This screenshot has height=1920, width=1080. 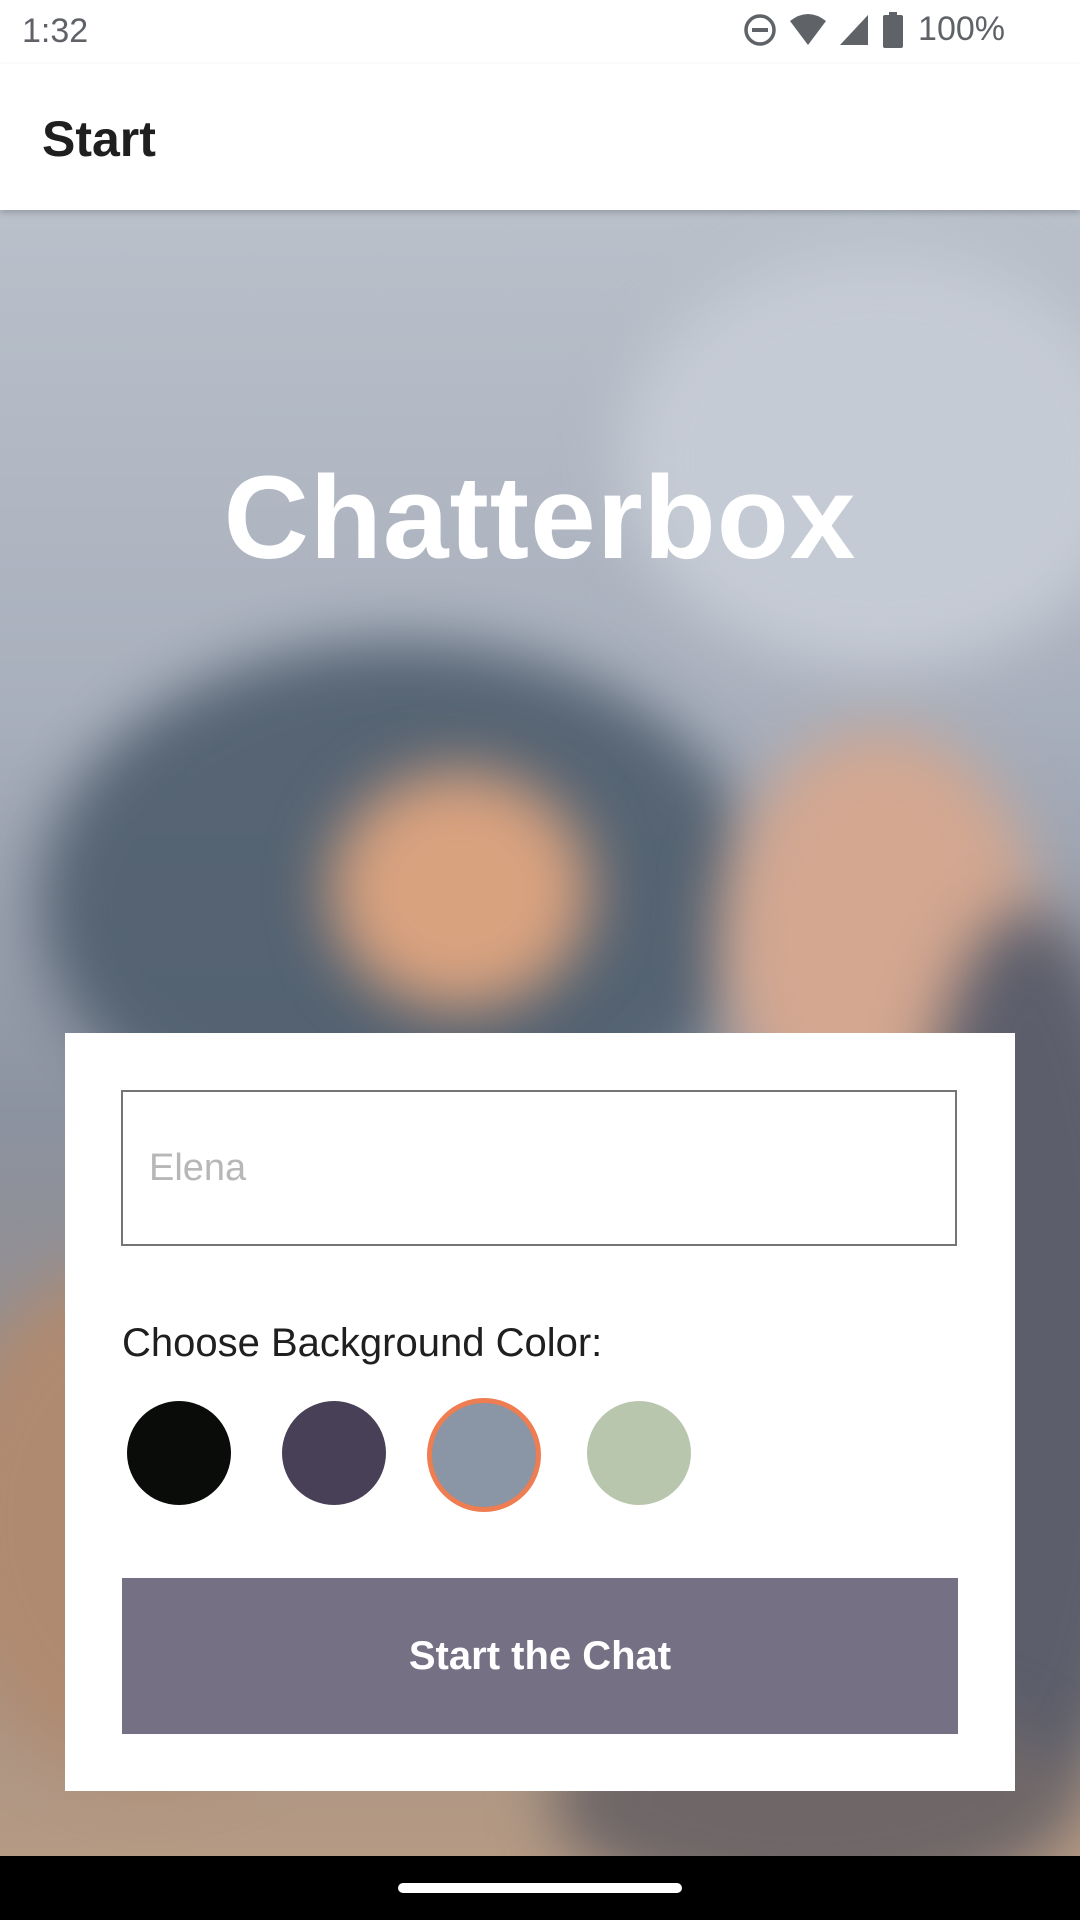 What do you see at coordinates (540, 137) in the screenshot?
I see `app-bar: Start` at bounding box center [540, 137].